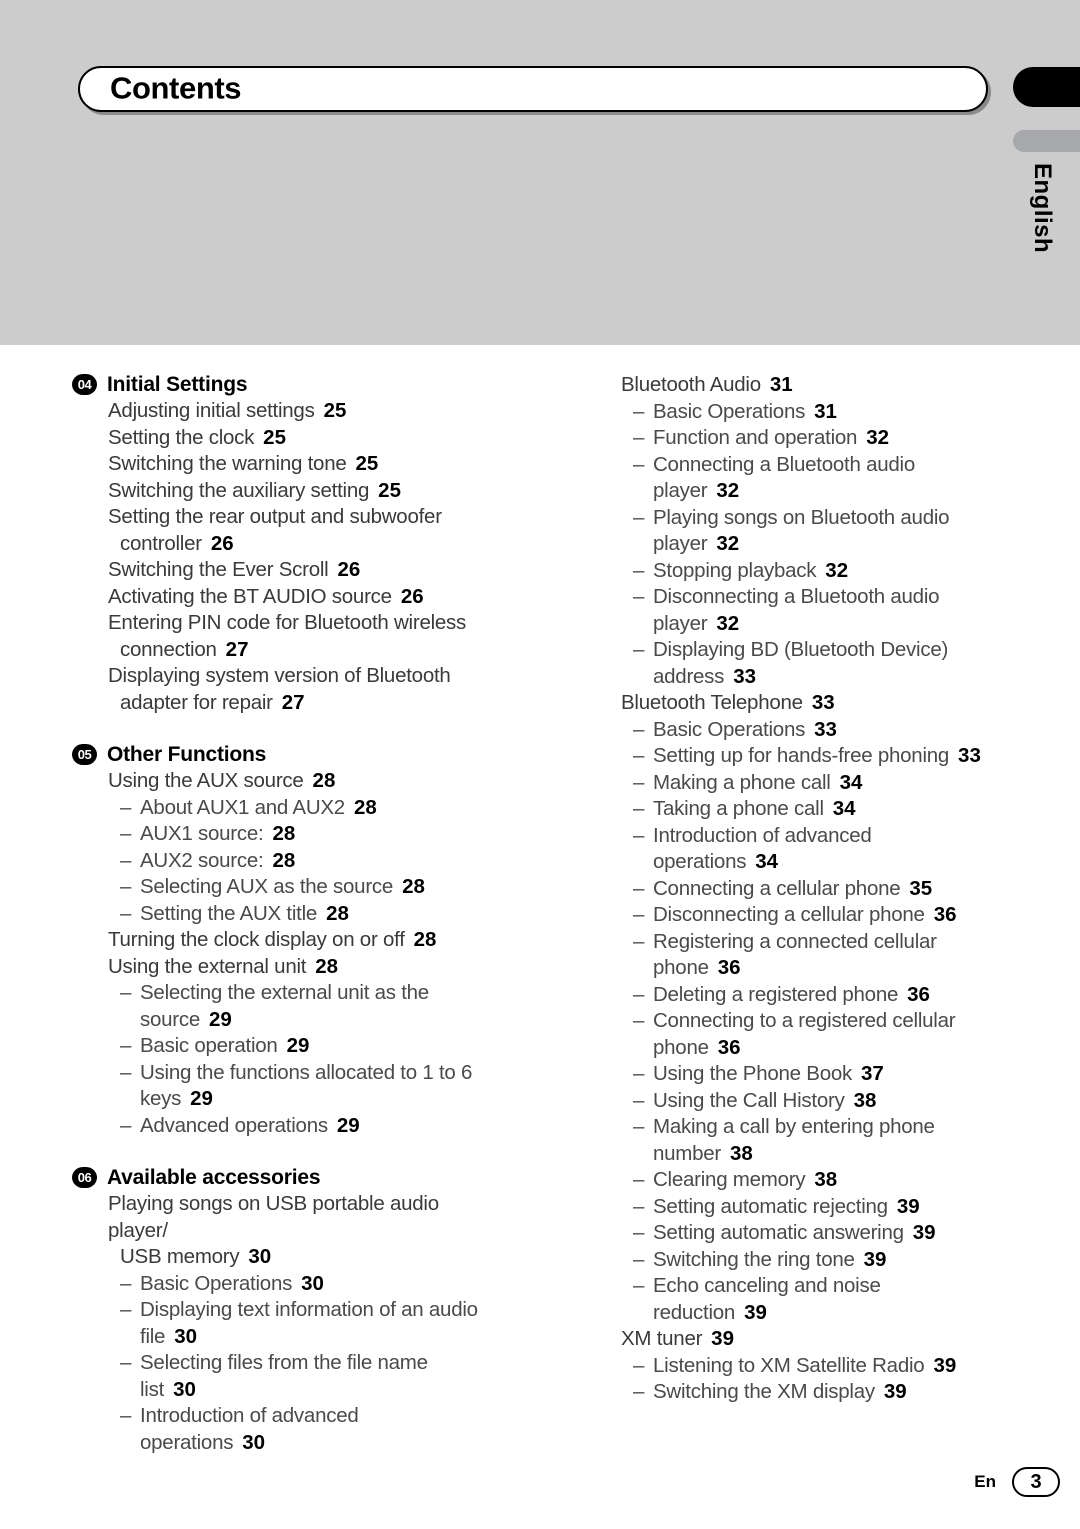 The image size is (1080, 1529). Describe the element at coordinates (800, 478) in the screenshot. I see `toc-subentry: – Connecting a Bluetooth audio player 32` at that location.